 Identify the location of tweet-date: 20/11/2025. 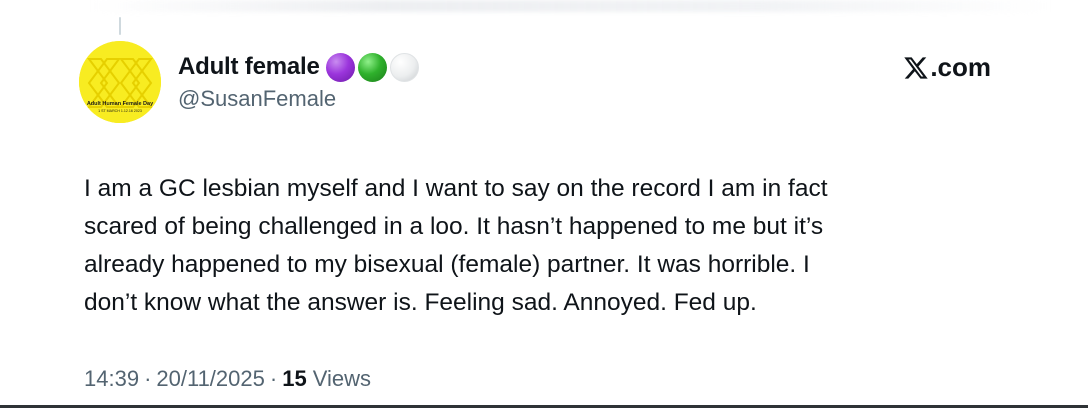
(210, 379).